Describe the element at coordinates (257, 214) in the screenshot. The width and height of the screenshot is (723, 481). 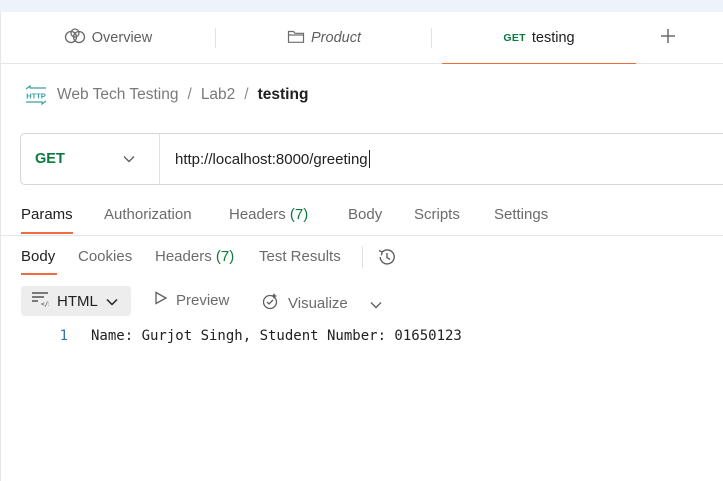
I see `tab-headers-label: Headers` at that location.